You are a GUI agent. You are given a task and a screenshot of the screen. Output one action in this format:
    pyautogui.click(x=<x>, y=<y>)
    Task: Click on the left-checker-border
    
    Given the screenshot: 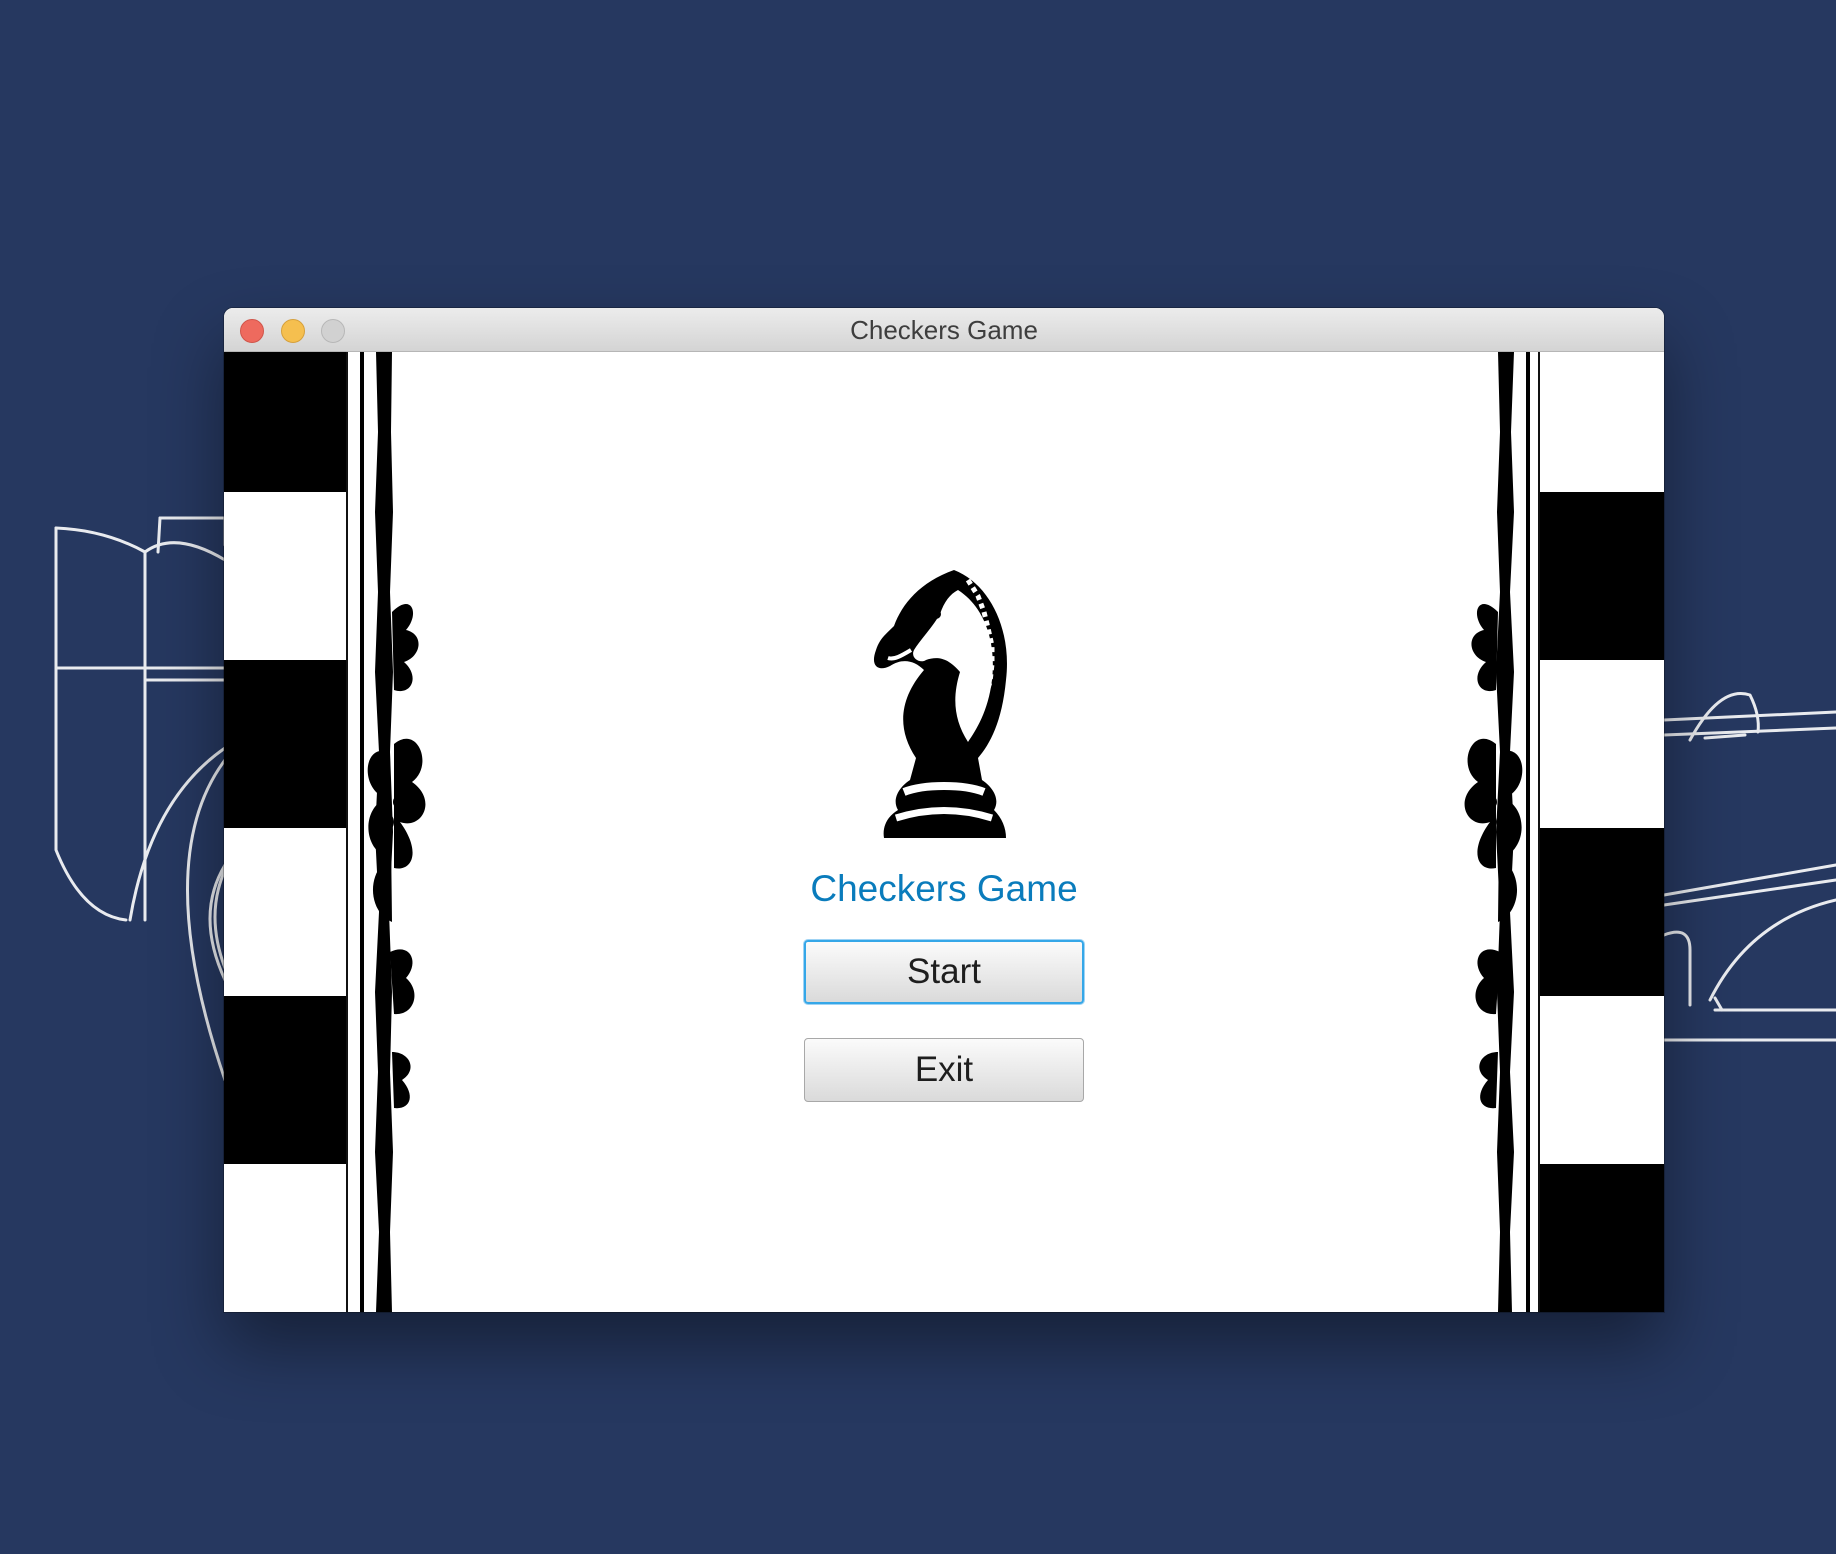 What is the action you would take?
    pyautogui.click(x=286, y=832)
    